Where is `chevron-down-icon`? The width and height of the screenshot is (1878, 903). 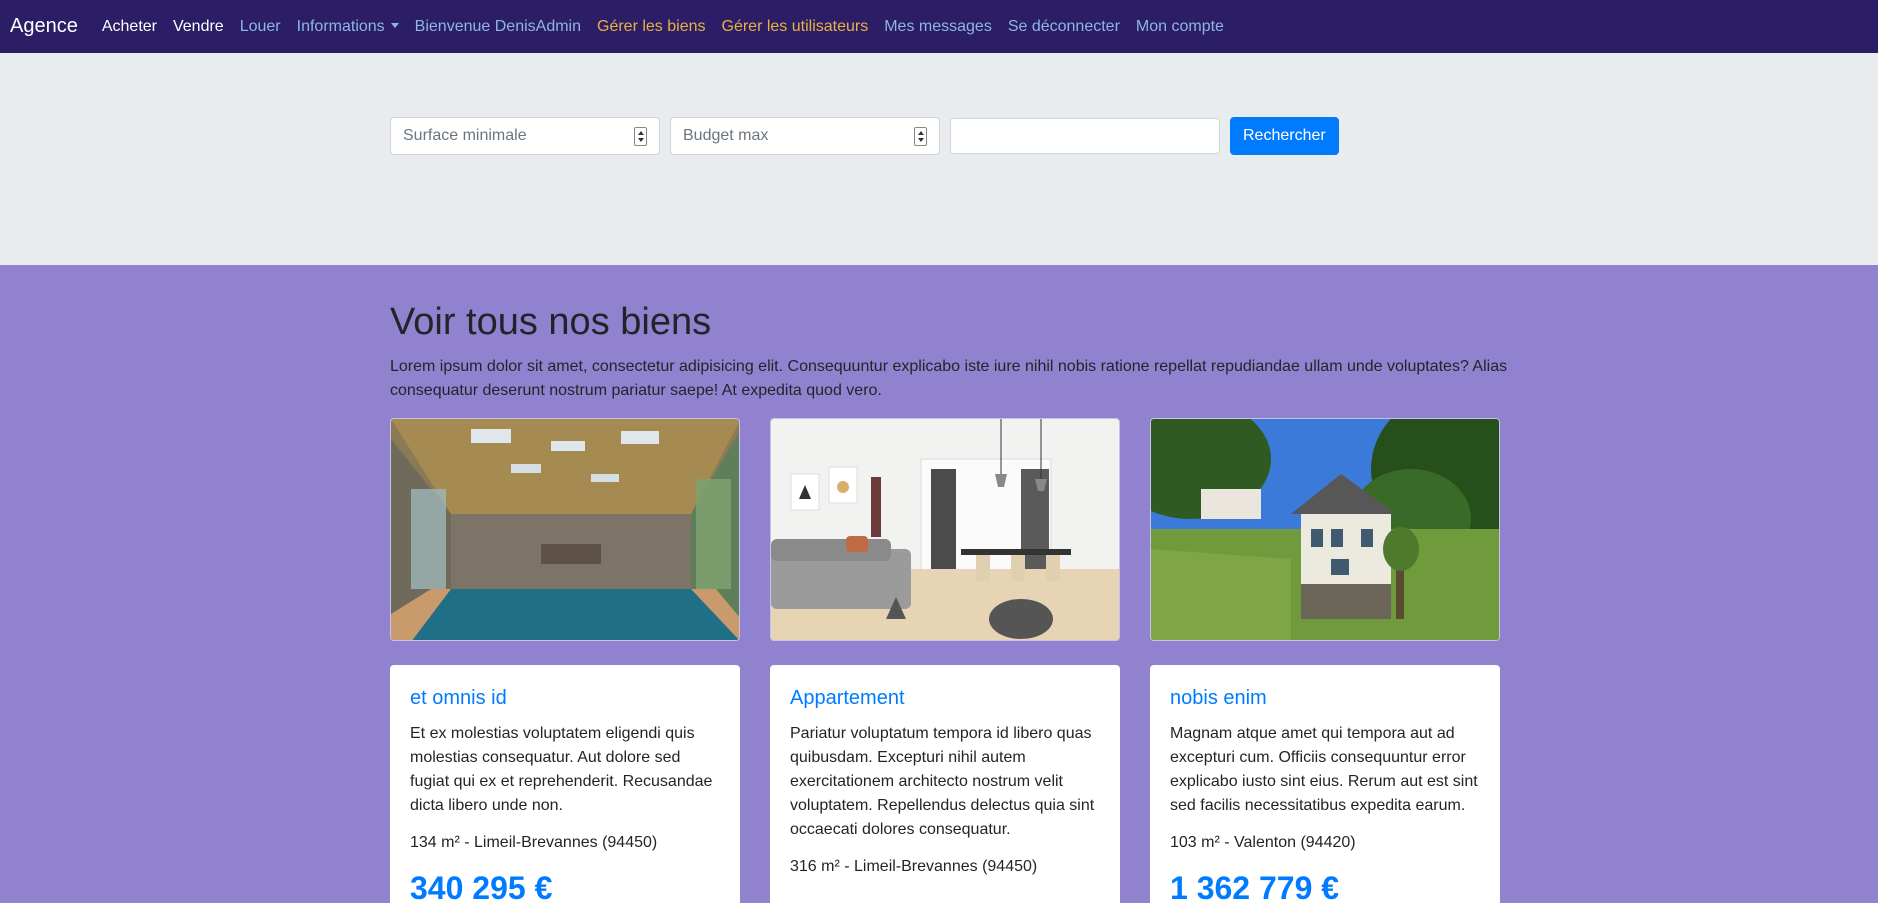 chevron-down-icon is located at coordinates (394, 25).